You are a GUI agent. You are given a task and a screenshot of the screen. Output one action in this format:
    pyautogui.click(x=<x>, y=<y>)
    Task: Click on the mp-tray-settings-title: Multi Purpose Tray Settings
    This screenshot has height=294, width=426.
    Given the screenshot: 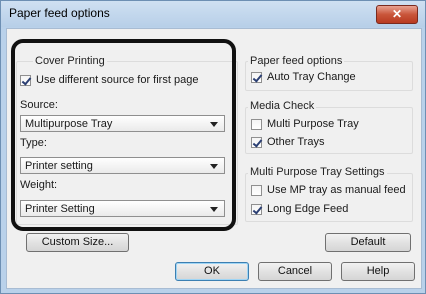 What is the action you would take?
    pyautogui.click(x=317, y=172)
    